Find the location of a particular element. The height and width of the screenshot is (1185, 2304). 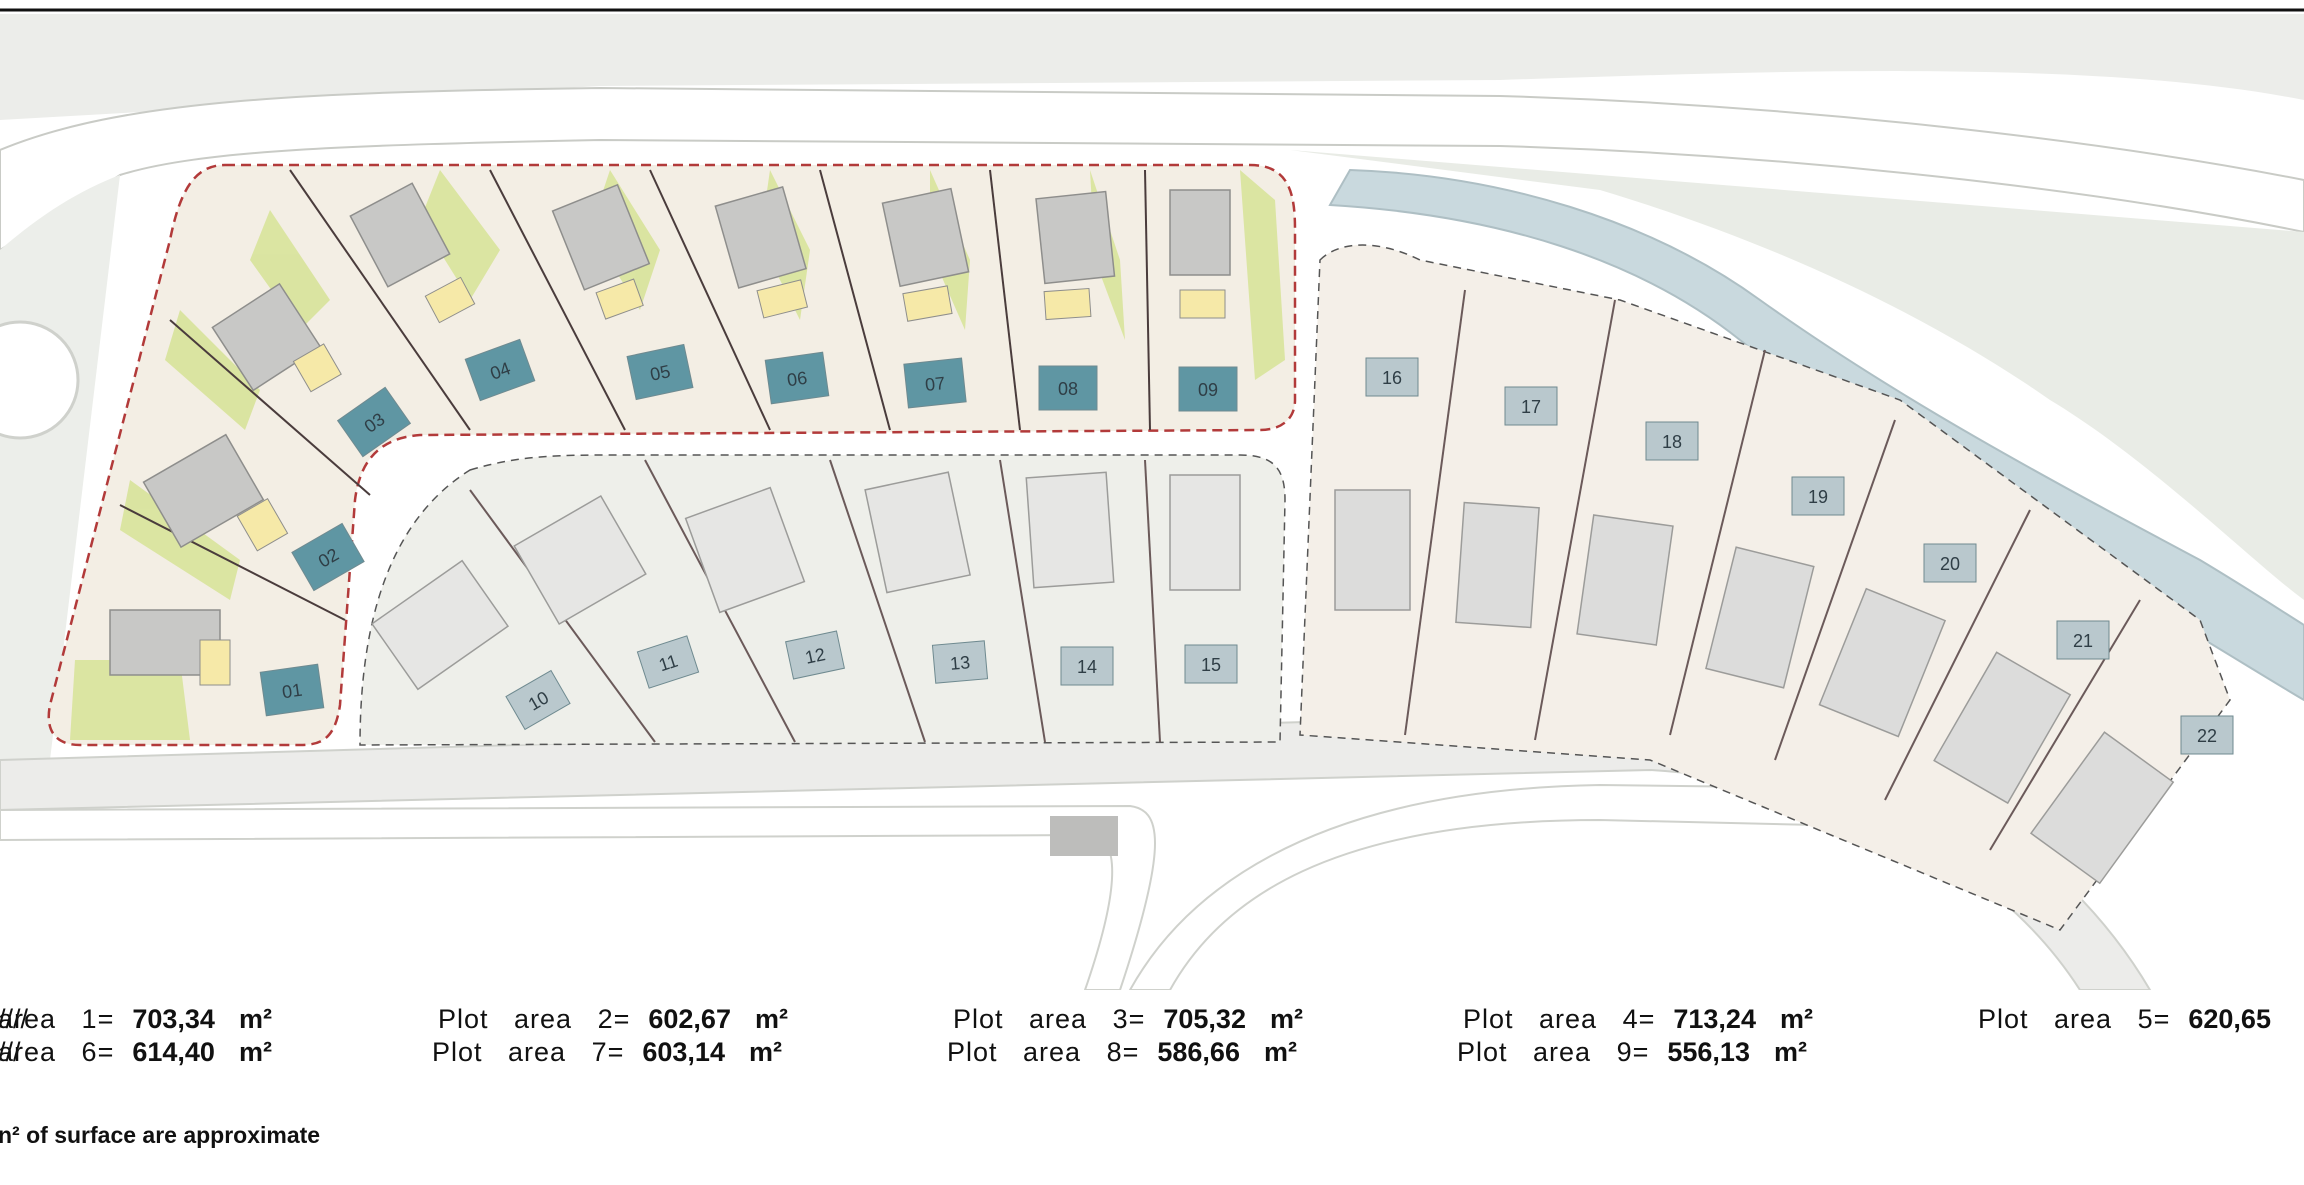

plot-label-01: 01 is located at coordinates (292, 690).